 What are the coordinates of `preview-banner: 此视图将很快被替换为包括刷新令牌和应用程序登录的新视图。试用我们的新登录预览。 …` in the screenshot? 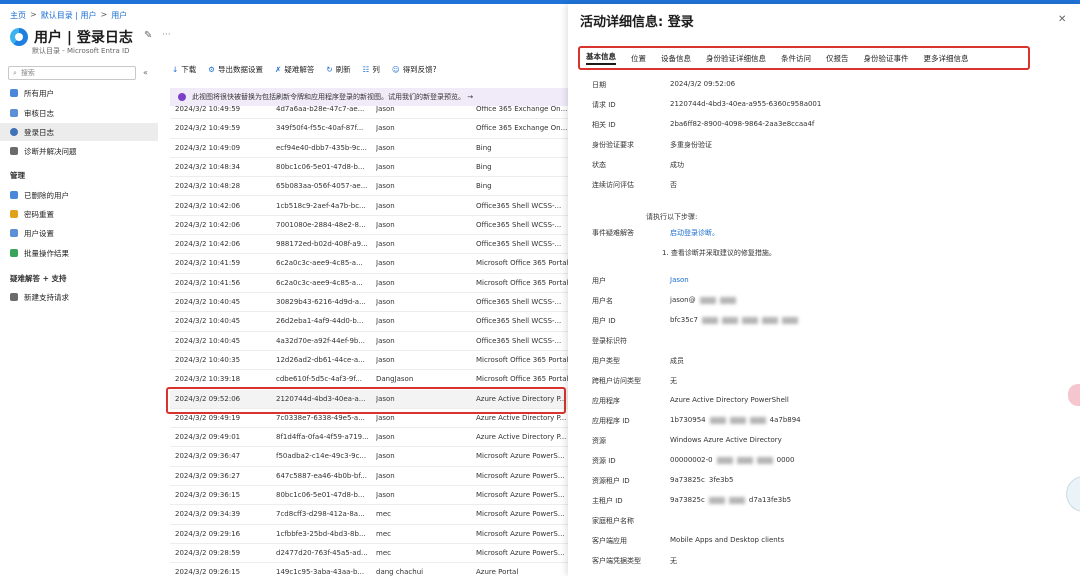 It's located at (370, 97).